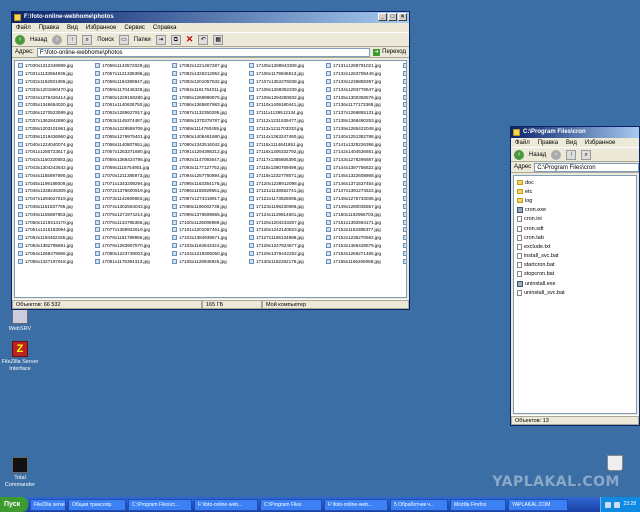  I want to click on file-item: 17084x1161764011.jpg, so click(207, 89).